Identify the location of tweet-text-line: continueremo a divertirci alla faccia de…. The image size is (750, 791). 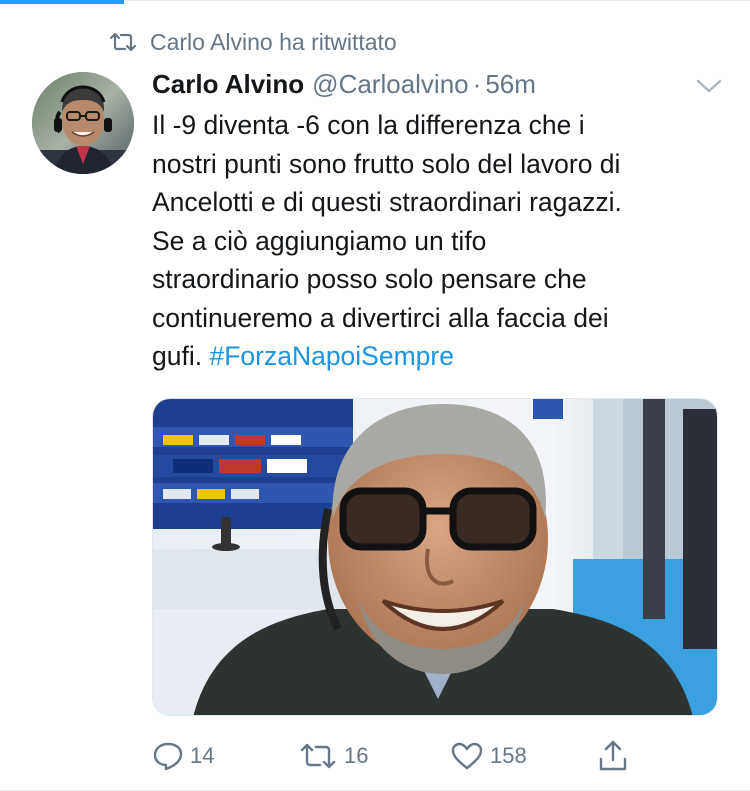
(380, 317).